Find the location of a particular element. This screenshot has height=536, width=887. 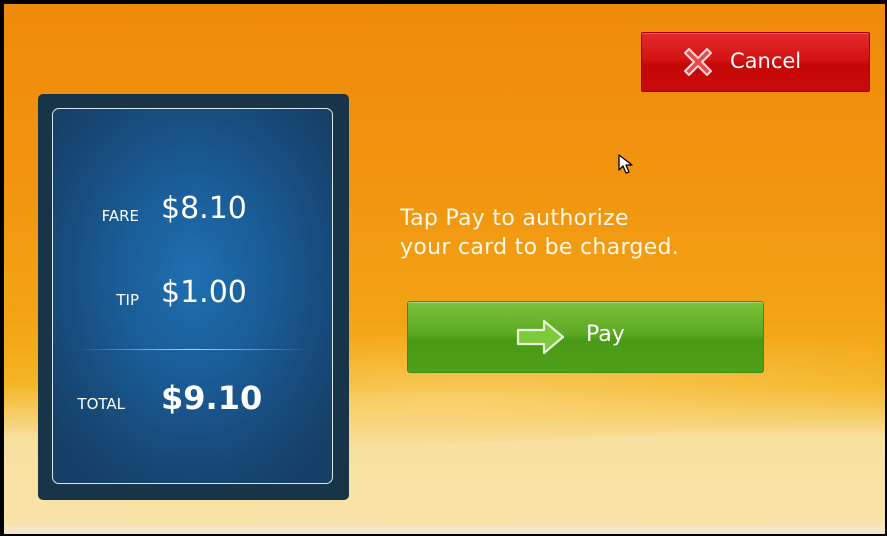

fare-value: $8.10 is located at coordinates (204, 208).